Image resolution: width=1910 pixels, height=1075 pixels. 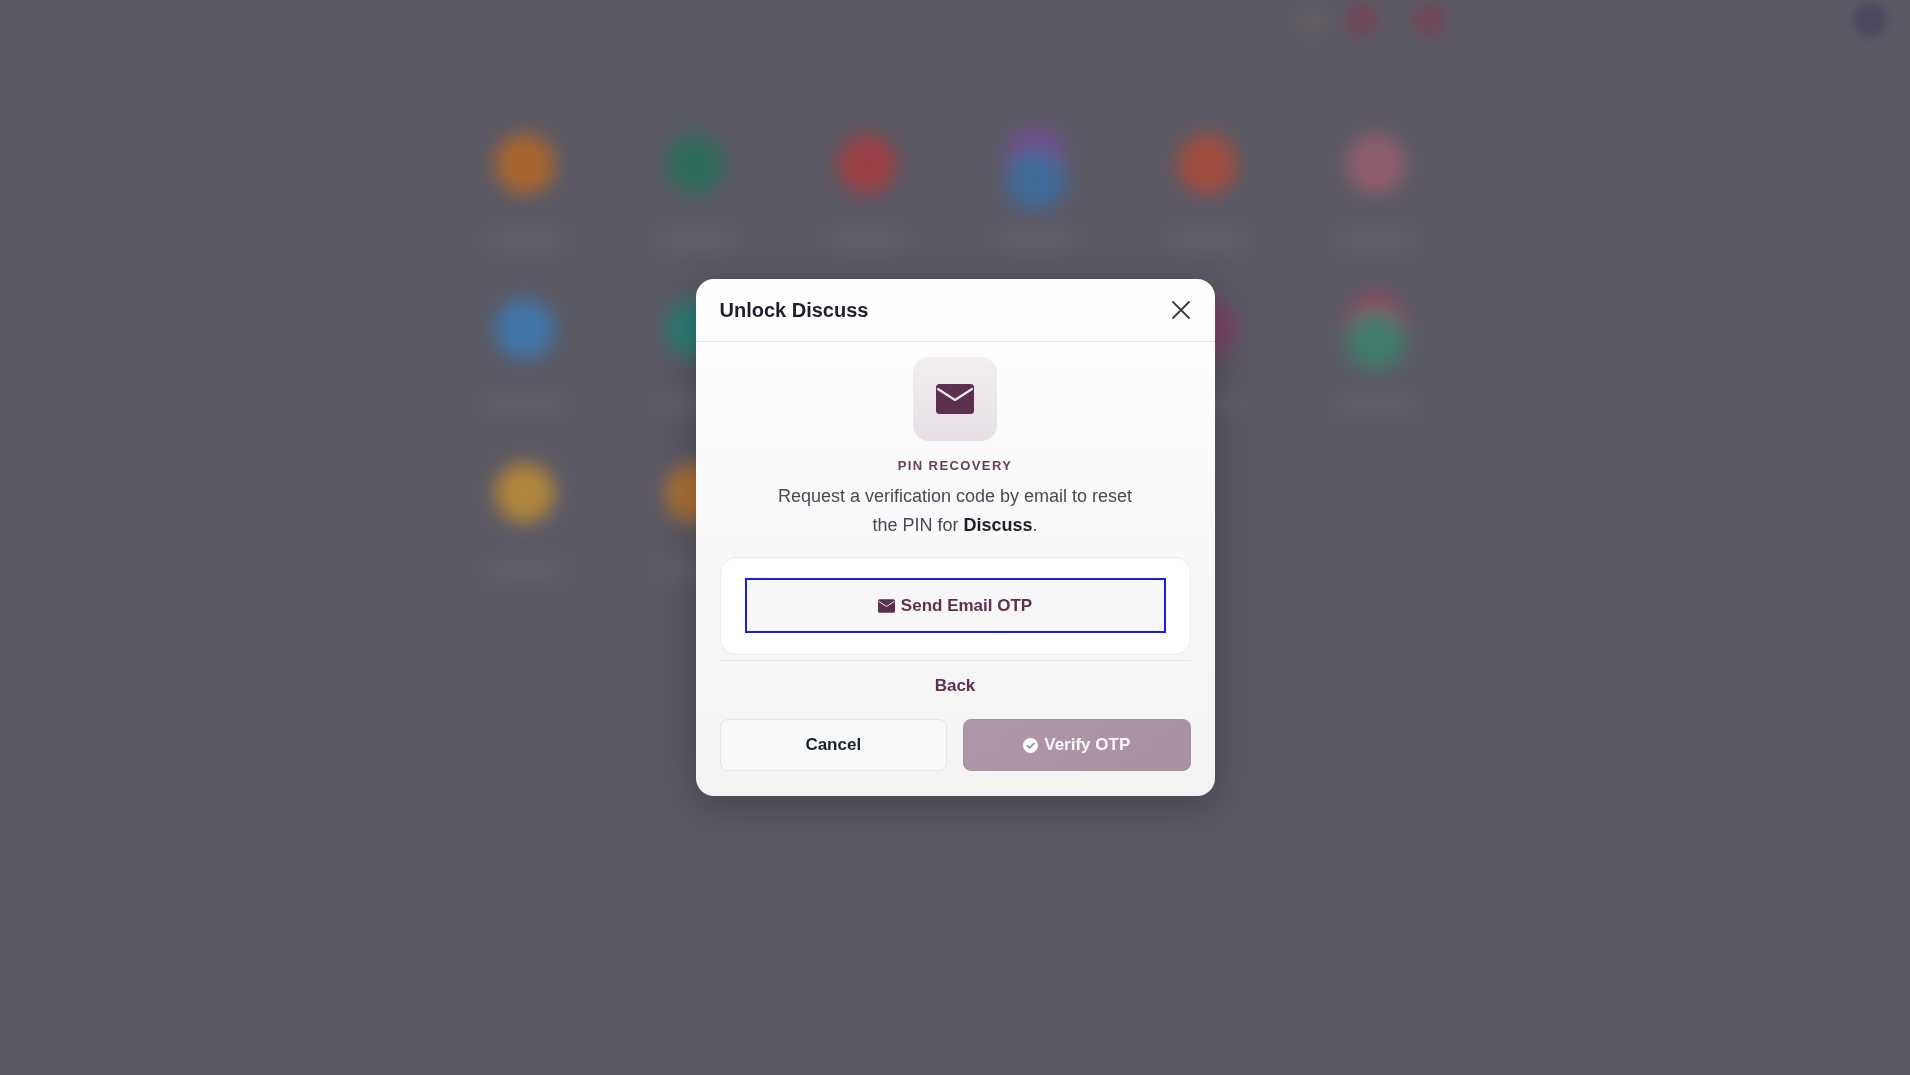 I want to click on dialog-title: Unlock Discuss, so click(x=794, y=310).